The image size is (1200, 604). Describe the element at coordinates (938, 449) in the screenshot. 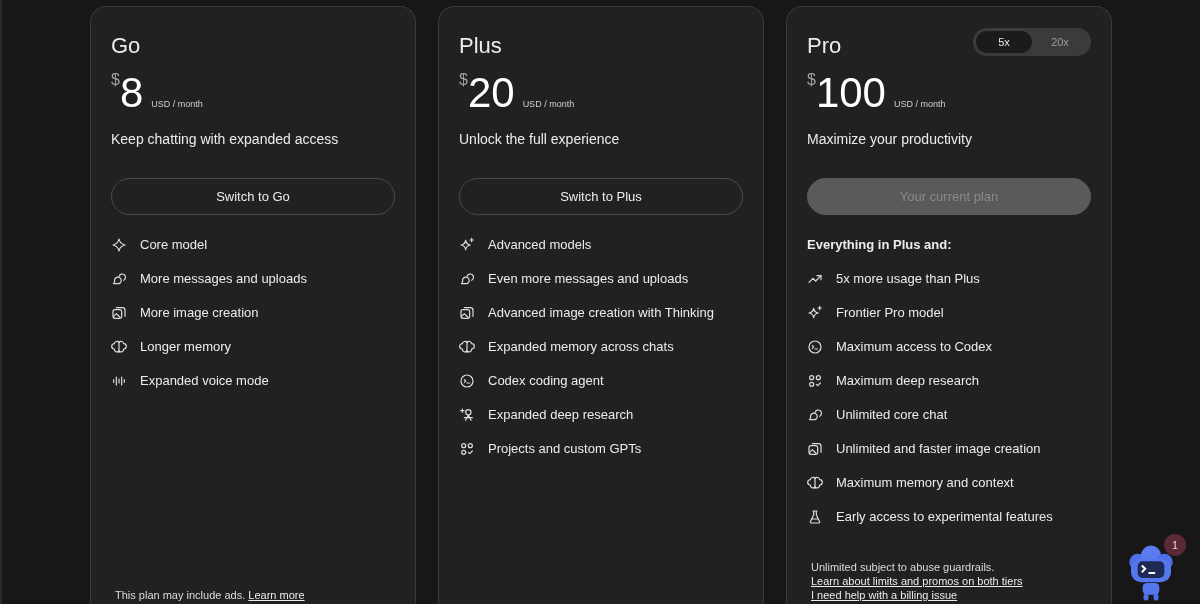

I see `feature-text: Unlimited and faster image creation` at that location.